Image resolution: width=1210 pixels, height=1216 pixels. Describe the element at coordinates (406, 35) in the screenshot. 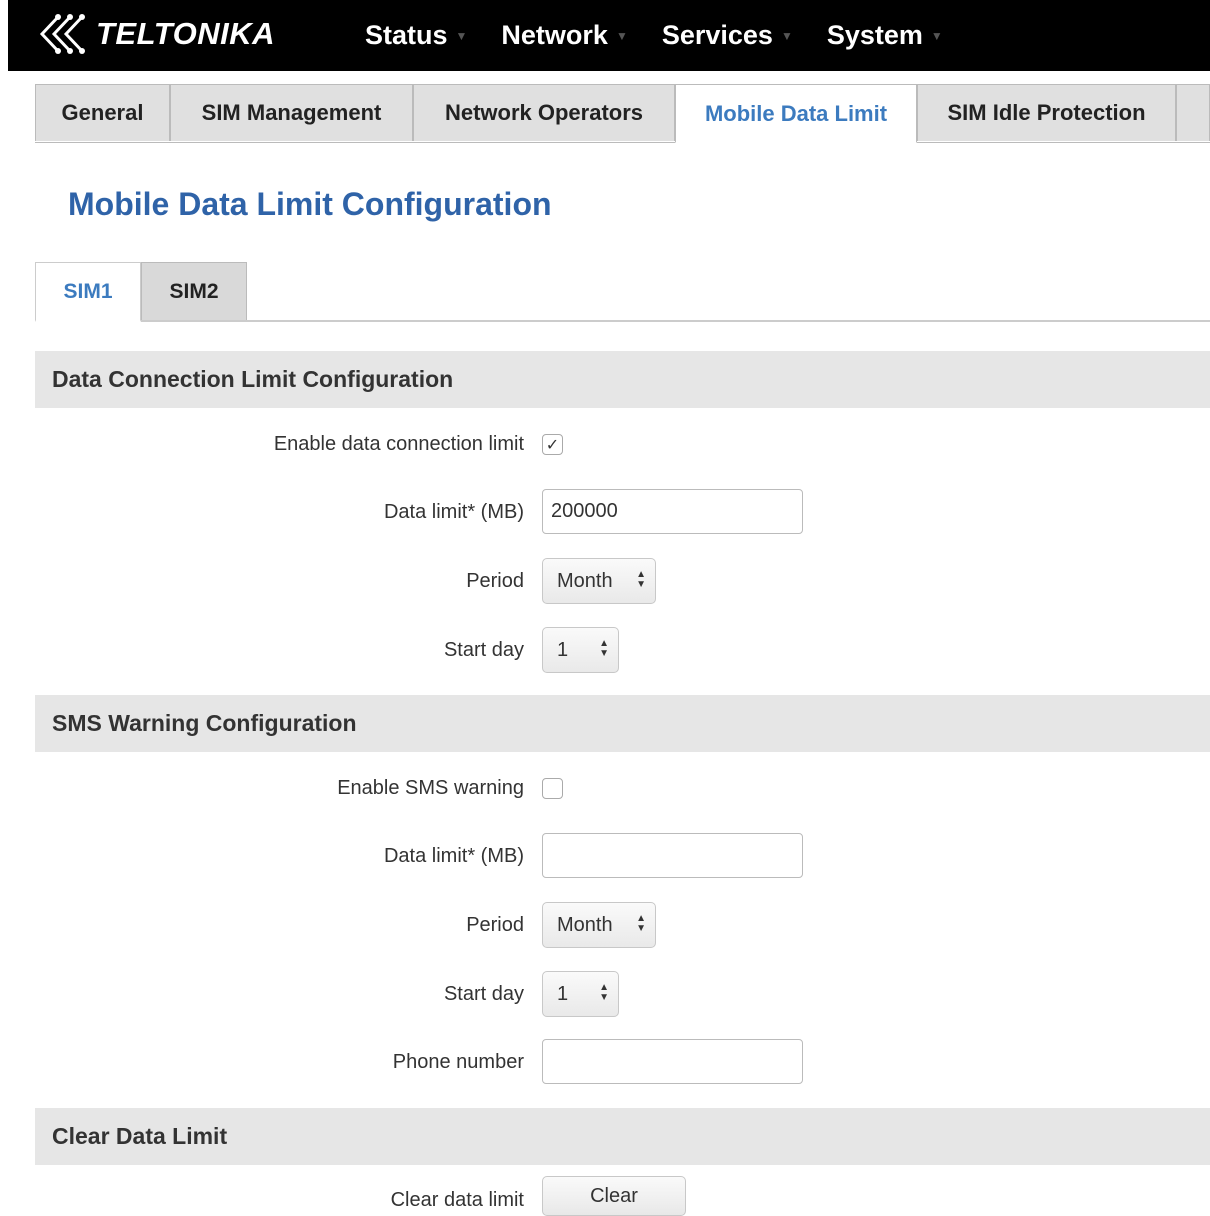

I see `menu-status-label: Status` at that location.